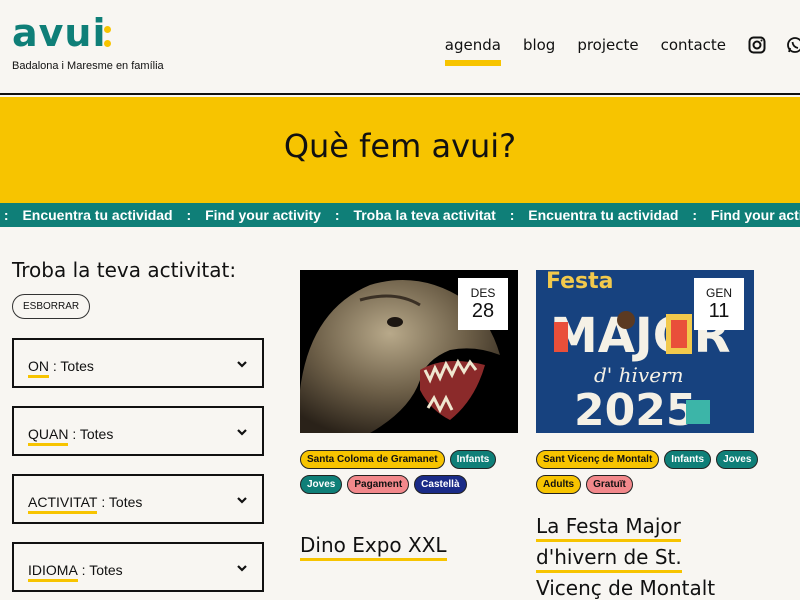 This screenshot has width=800, height=600. I want to click on filter-quan-select: QUAN : Totes, so click(138, 431).